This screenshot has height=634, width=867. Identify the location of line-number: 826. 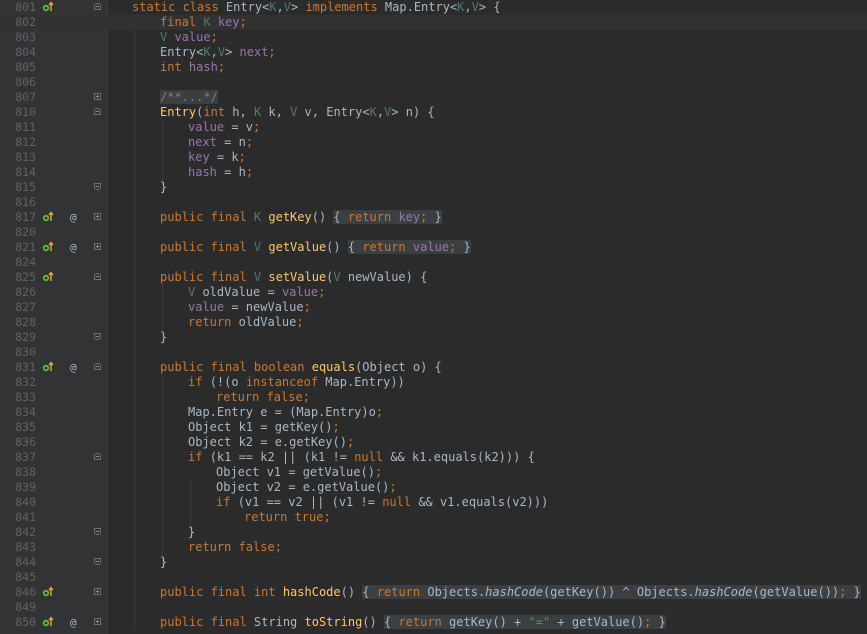
(25, 292).